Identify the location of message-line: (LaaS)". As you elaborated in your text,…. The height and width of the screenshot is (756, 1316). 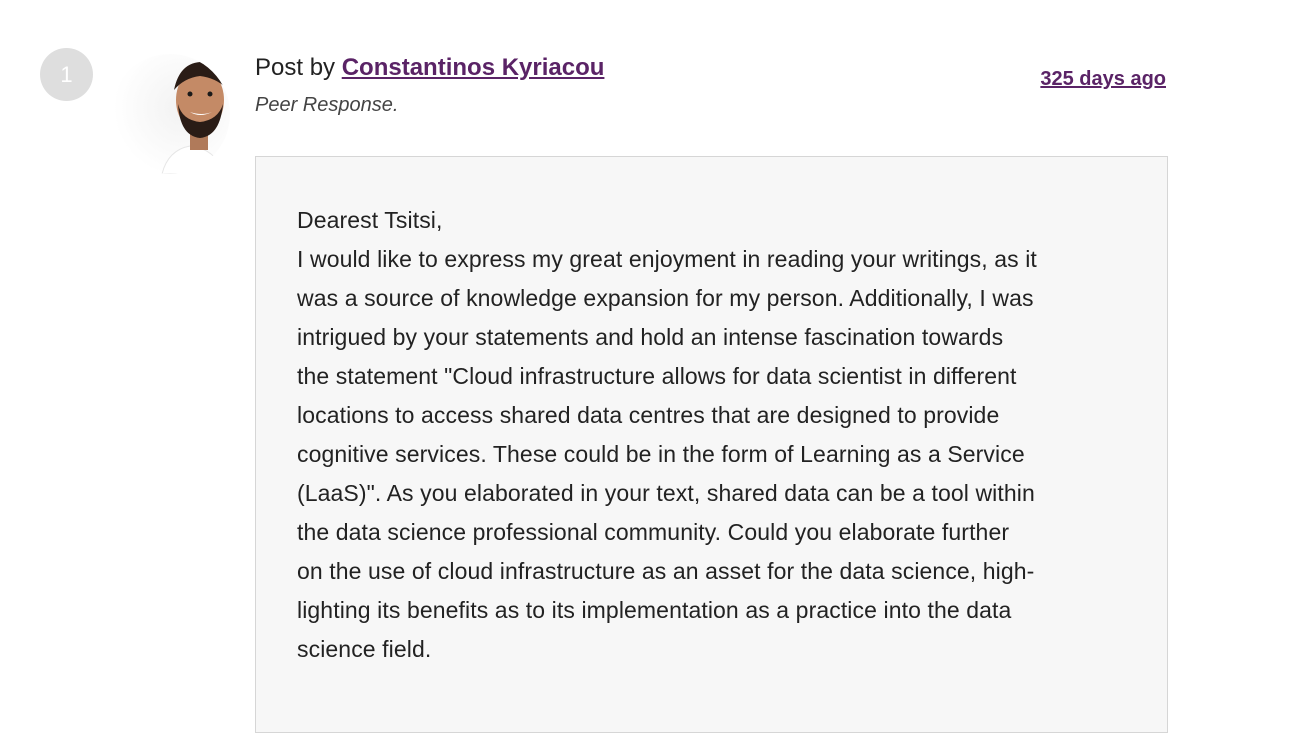
(666, 493).